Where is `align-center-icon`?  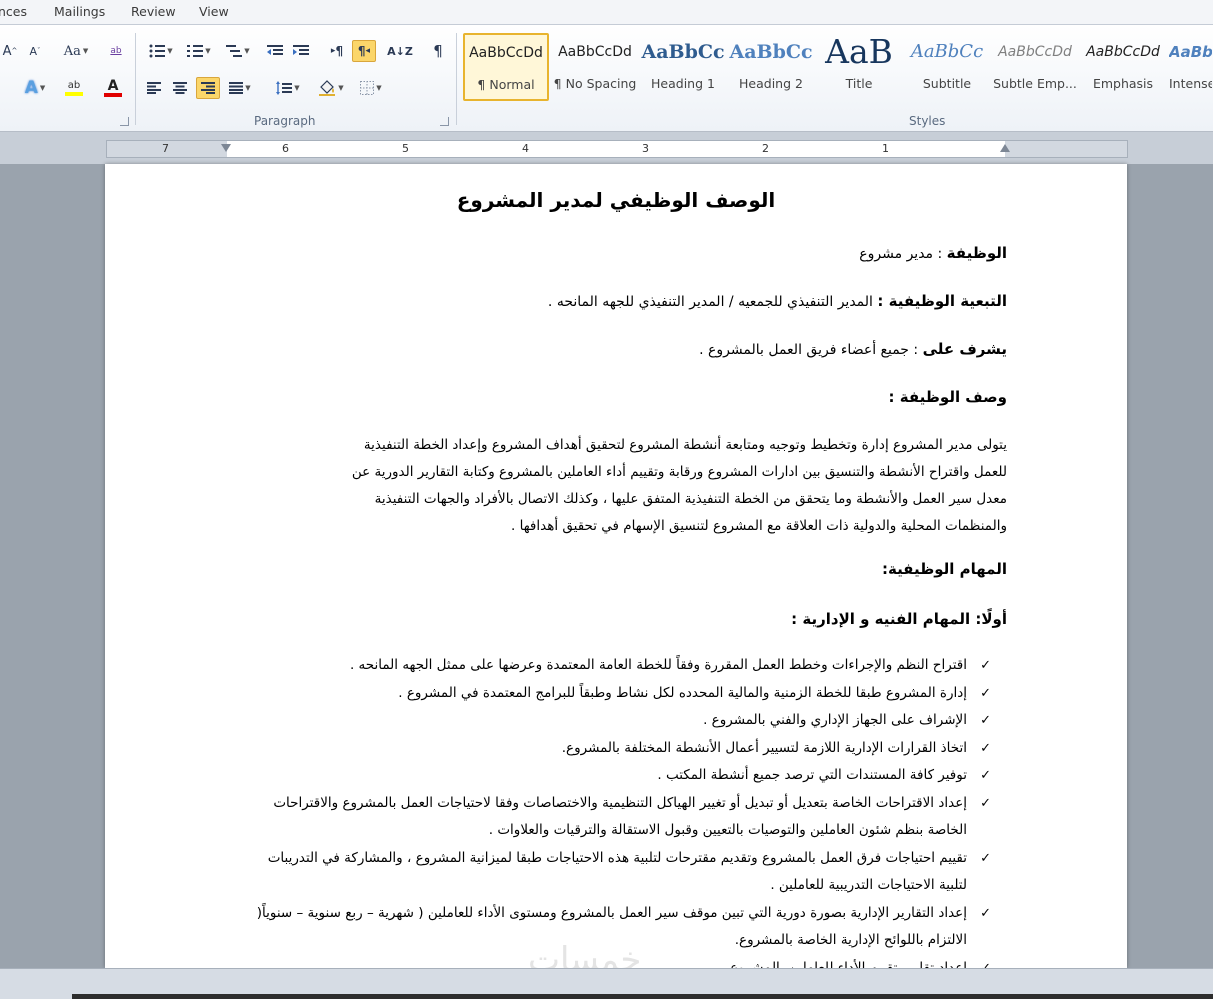 align-center-icon is located at coordinates (180, 88).